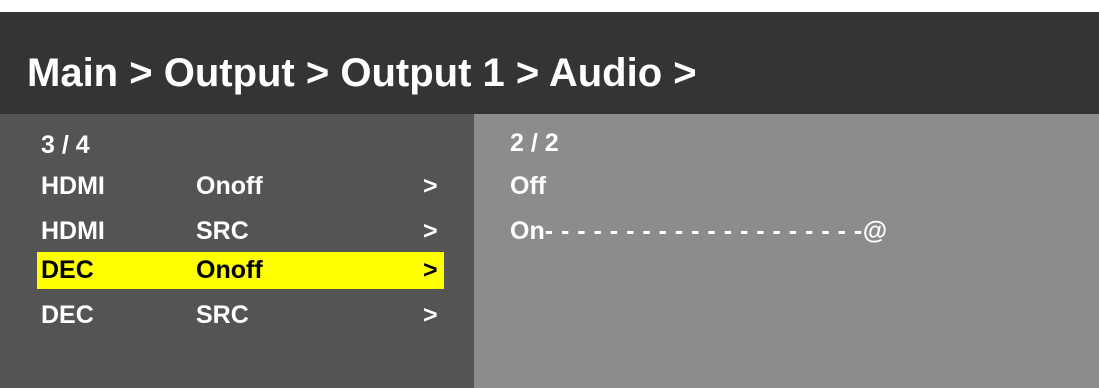  I want to click on menu-page-counter: 3 / 4, so click(65, 145).